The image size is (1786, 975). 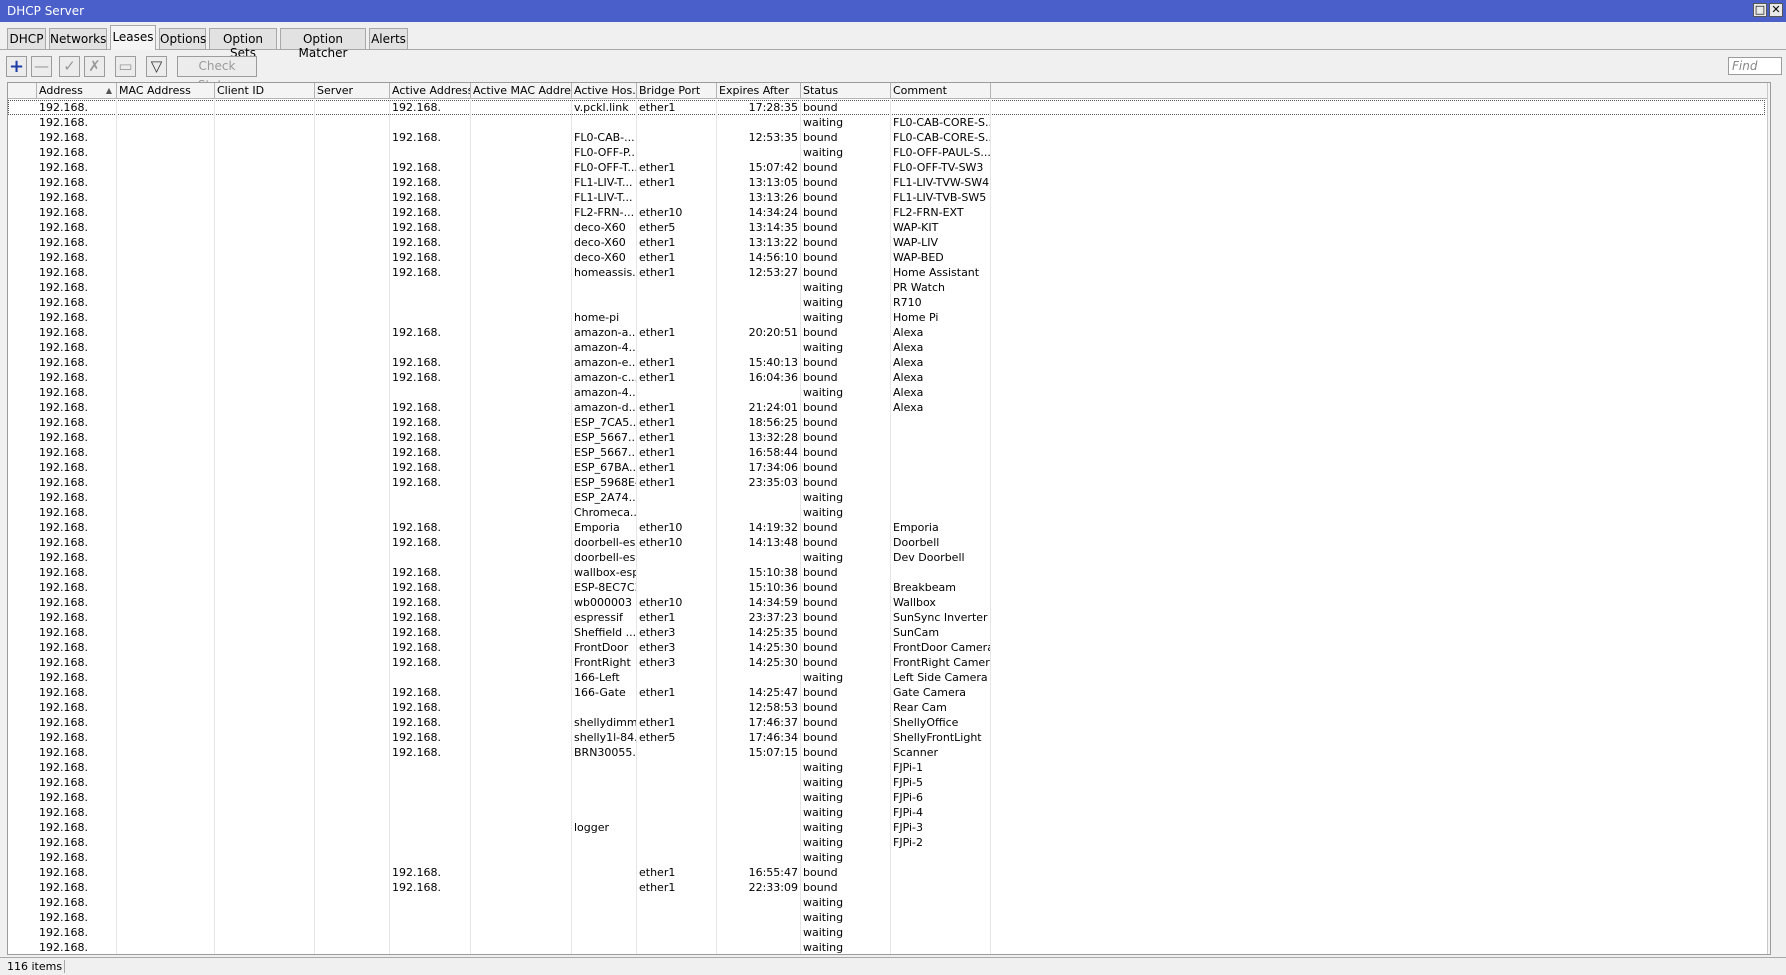 I want to click on scroll-up-icon: ▲, so click(x=1769, y=88).